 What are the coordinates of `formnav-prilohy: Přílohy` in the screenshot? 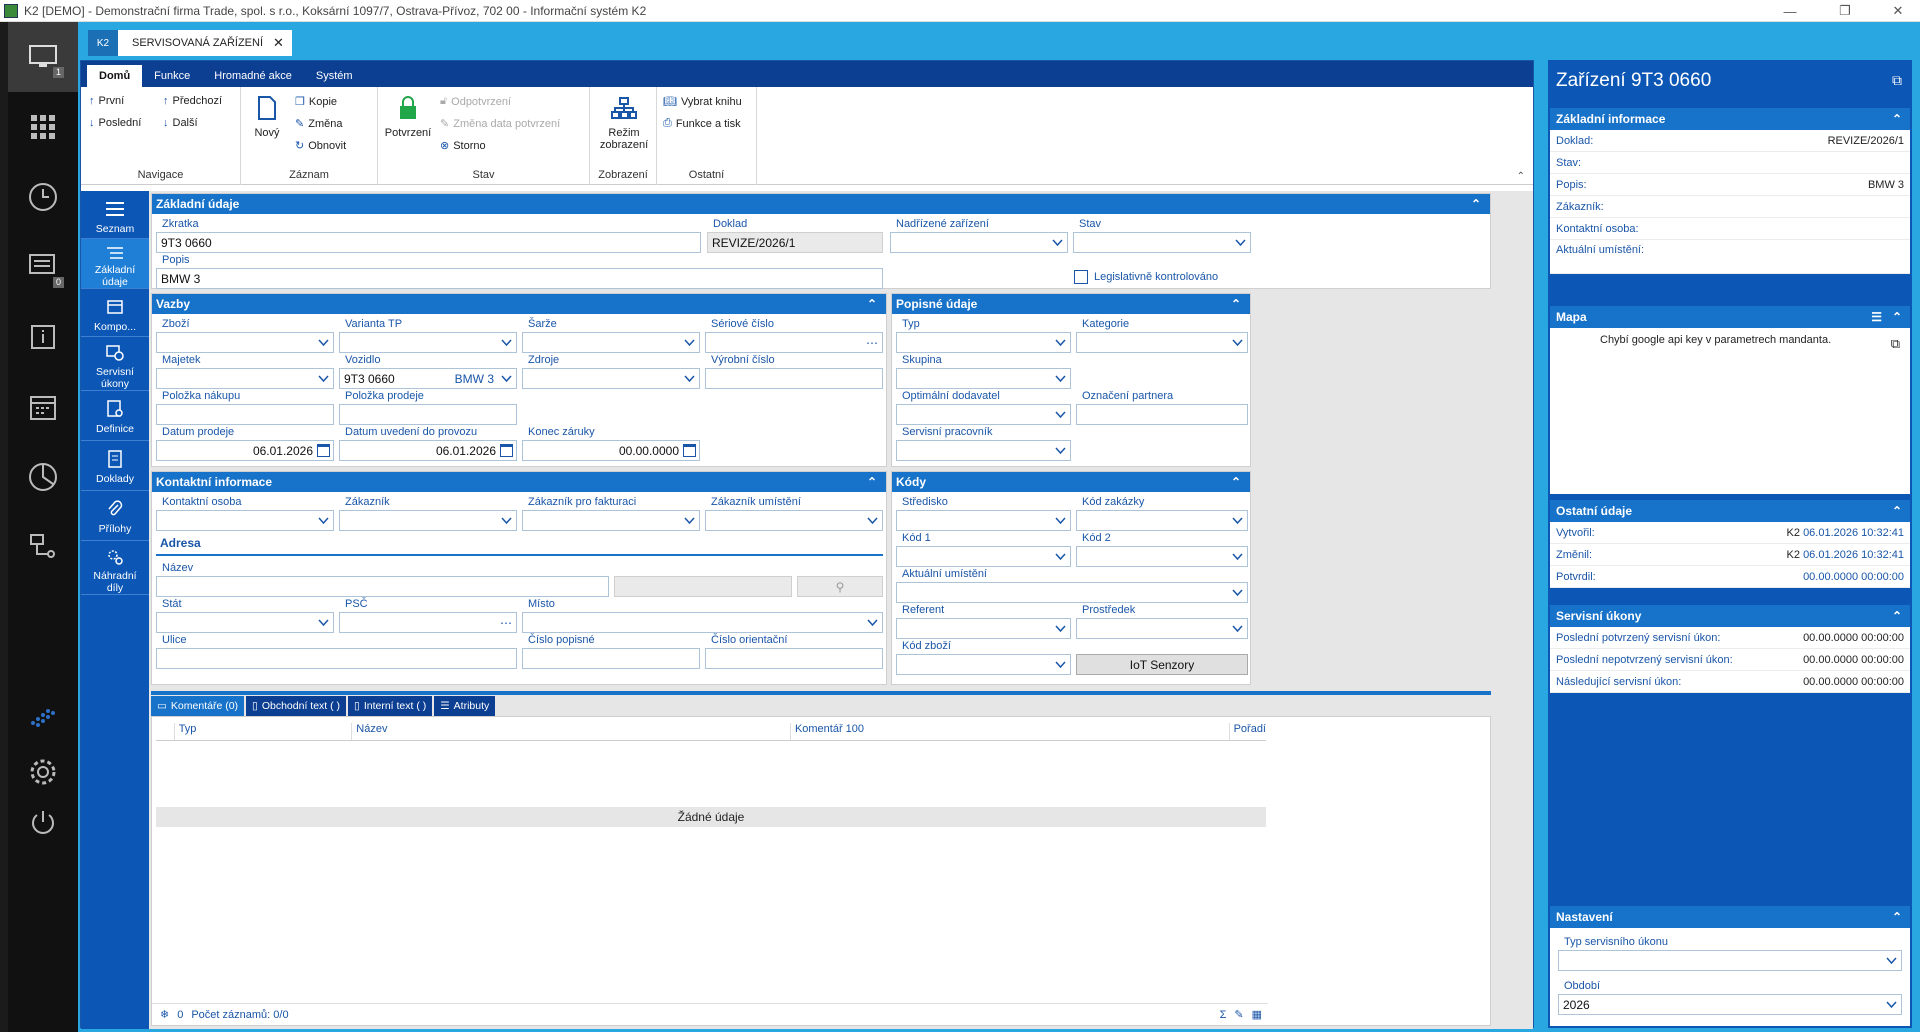 It's located at (115, 516).